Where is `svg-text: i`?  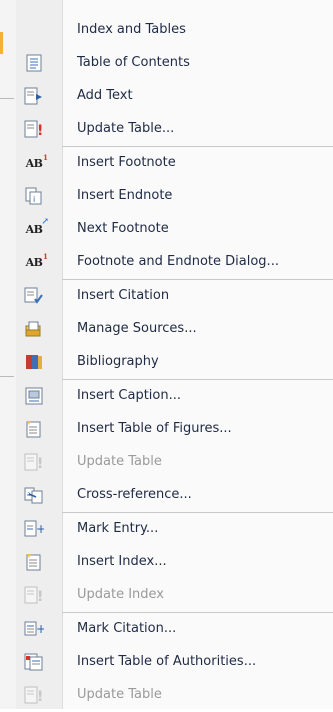 svg-text: i is located at coordinates (34, 199).